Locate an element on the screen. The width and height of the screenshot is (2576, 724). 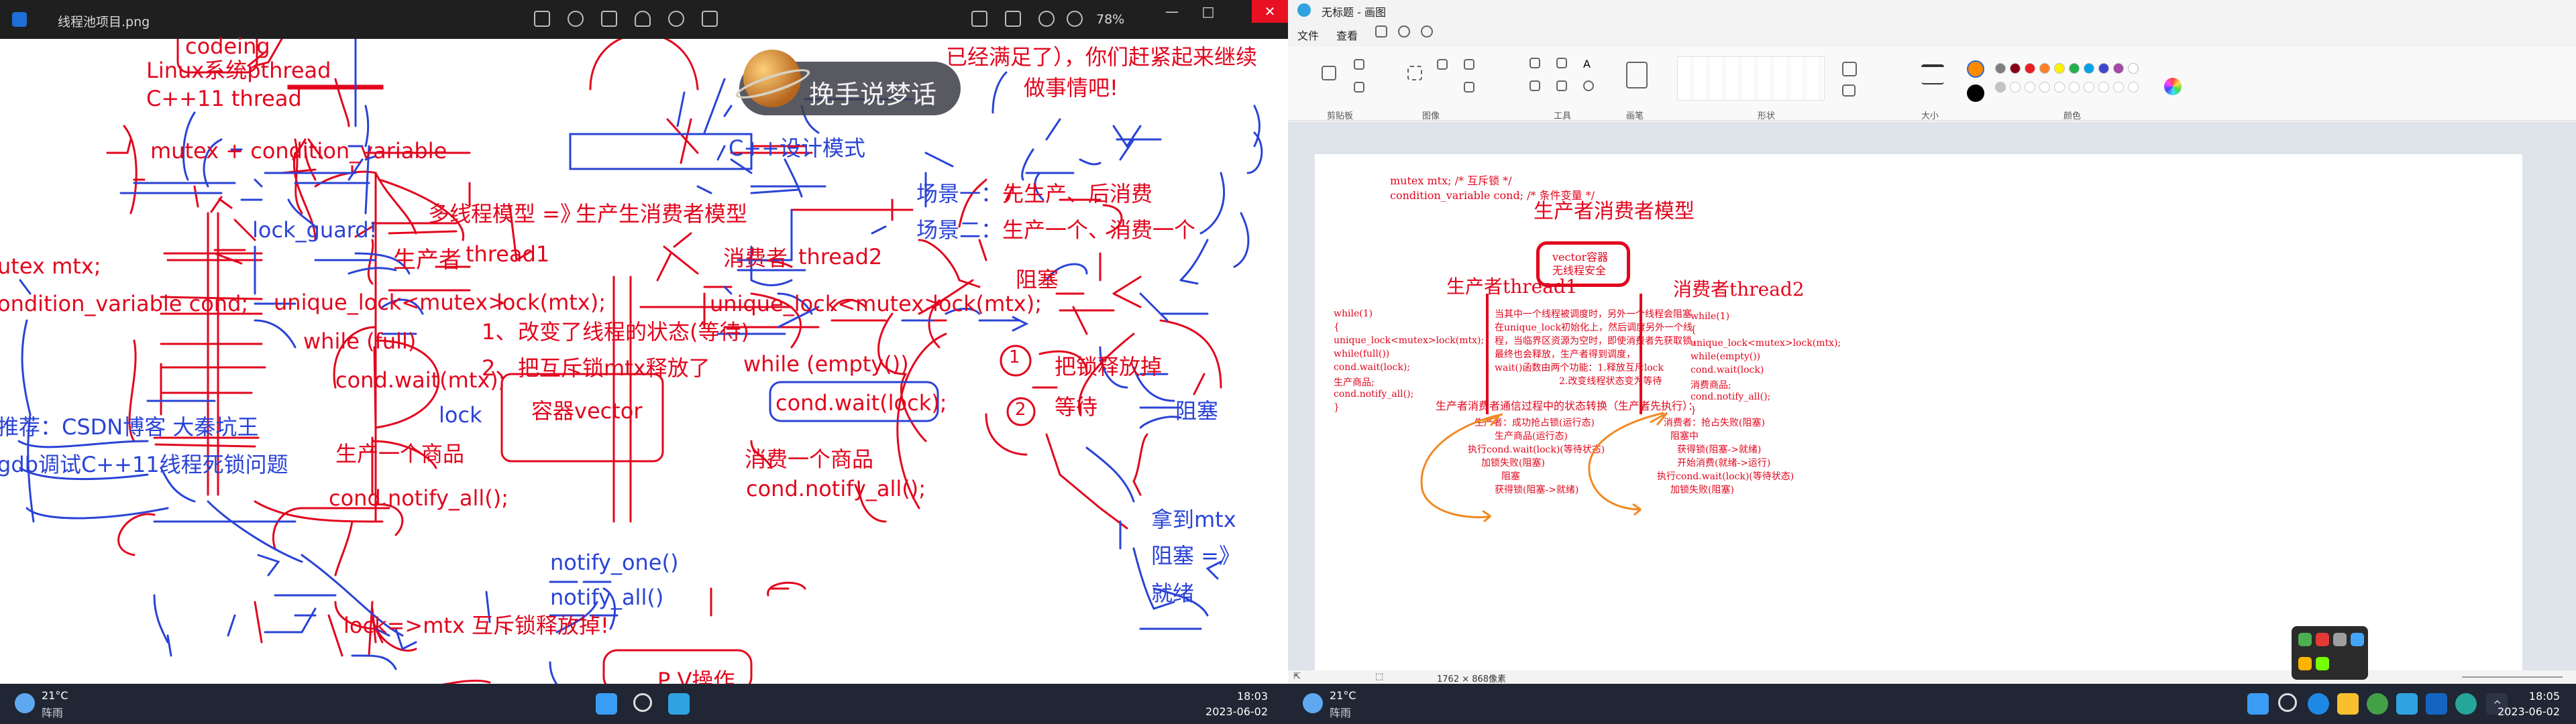
color2 is located at coordinates (1975, 93).